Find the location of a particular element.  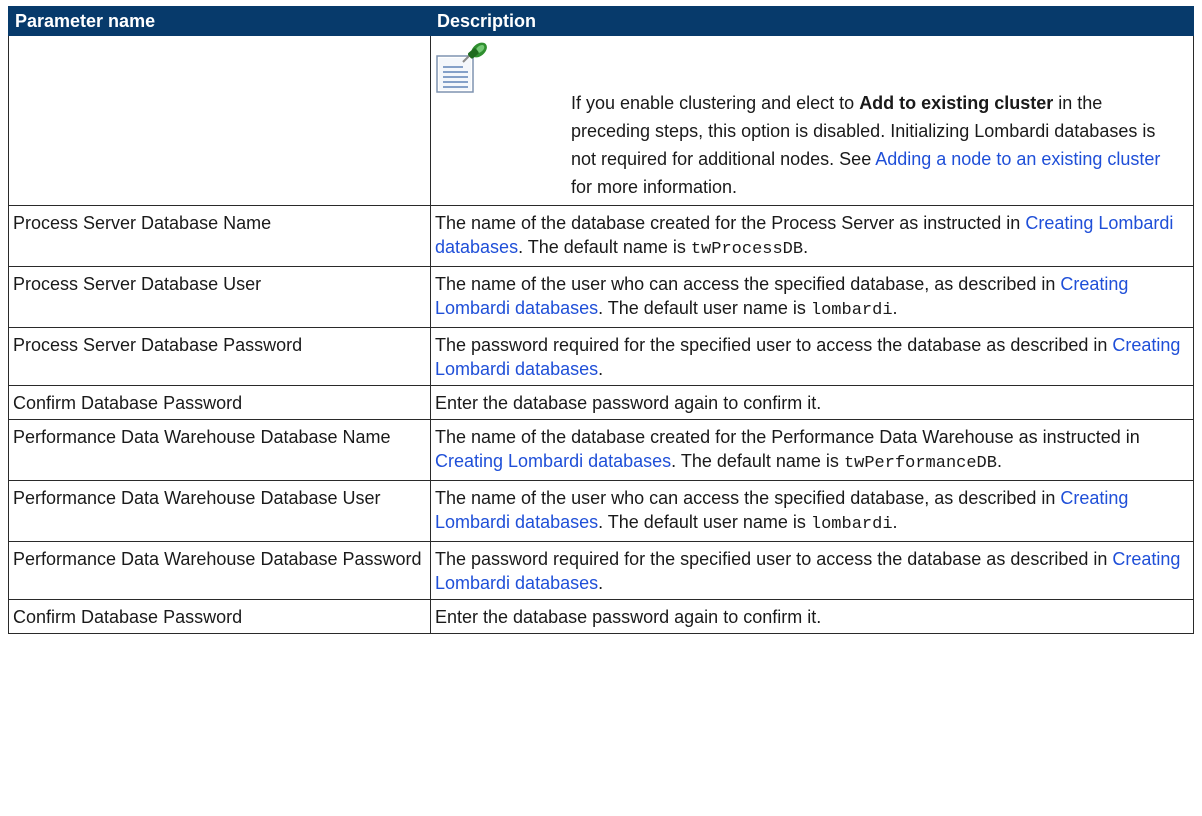

parameter-name-cell: Process Server Database Name is located at coordinates (219, 236).